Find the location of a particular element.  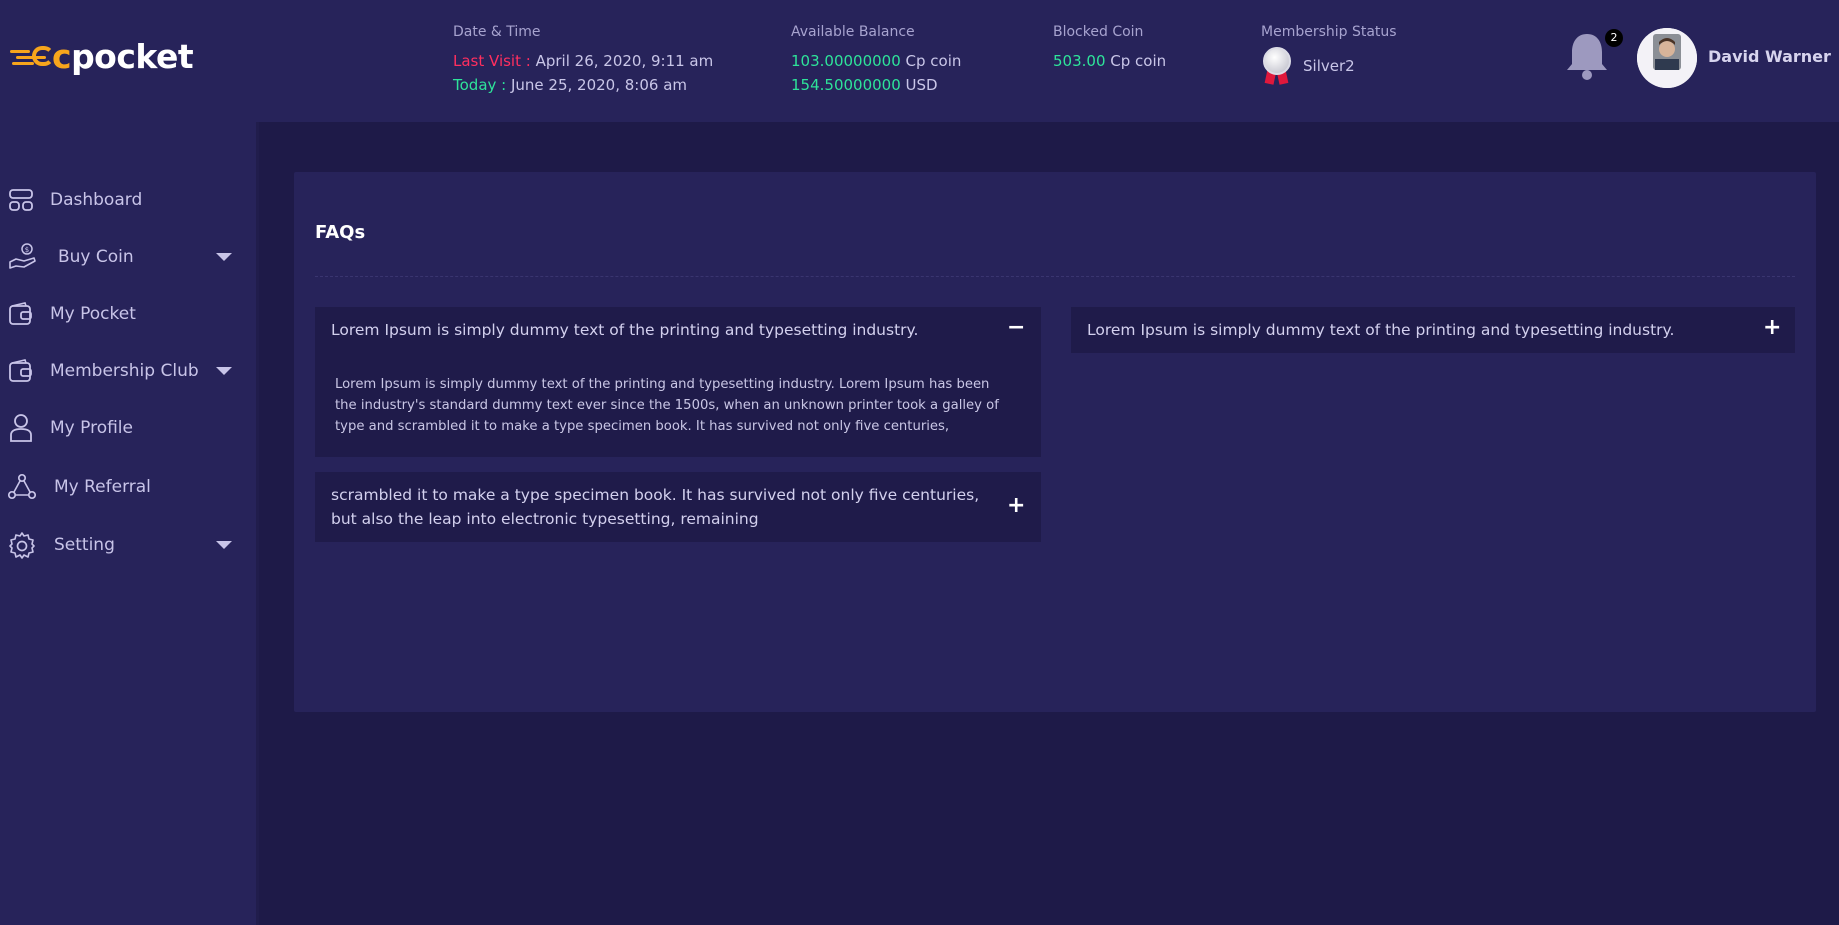

balance-label: Available Balance is located at coordinates (853, 32).